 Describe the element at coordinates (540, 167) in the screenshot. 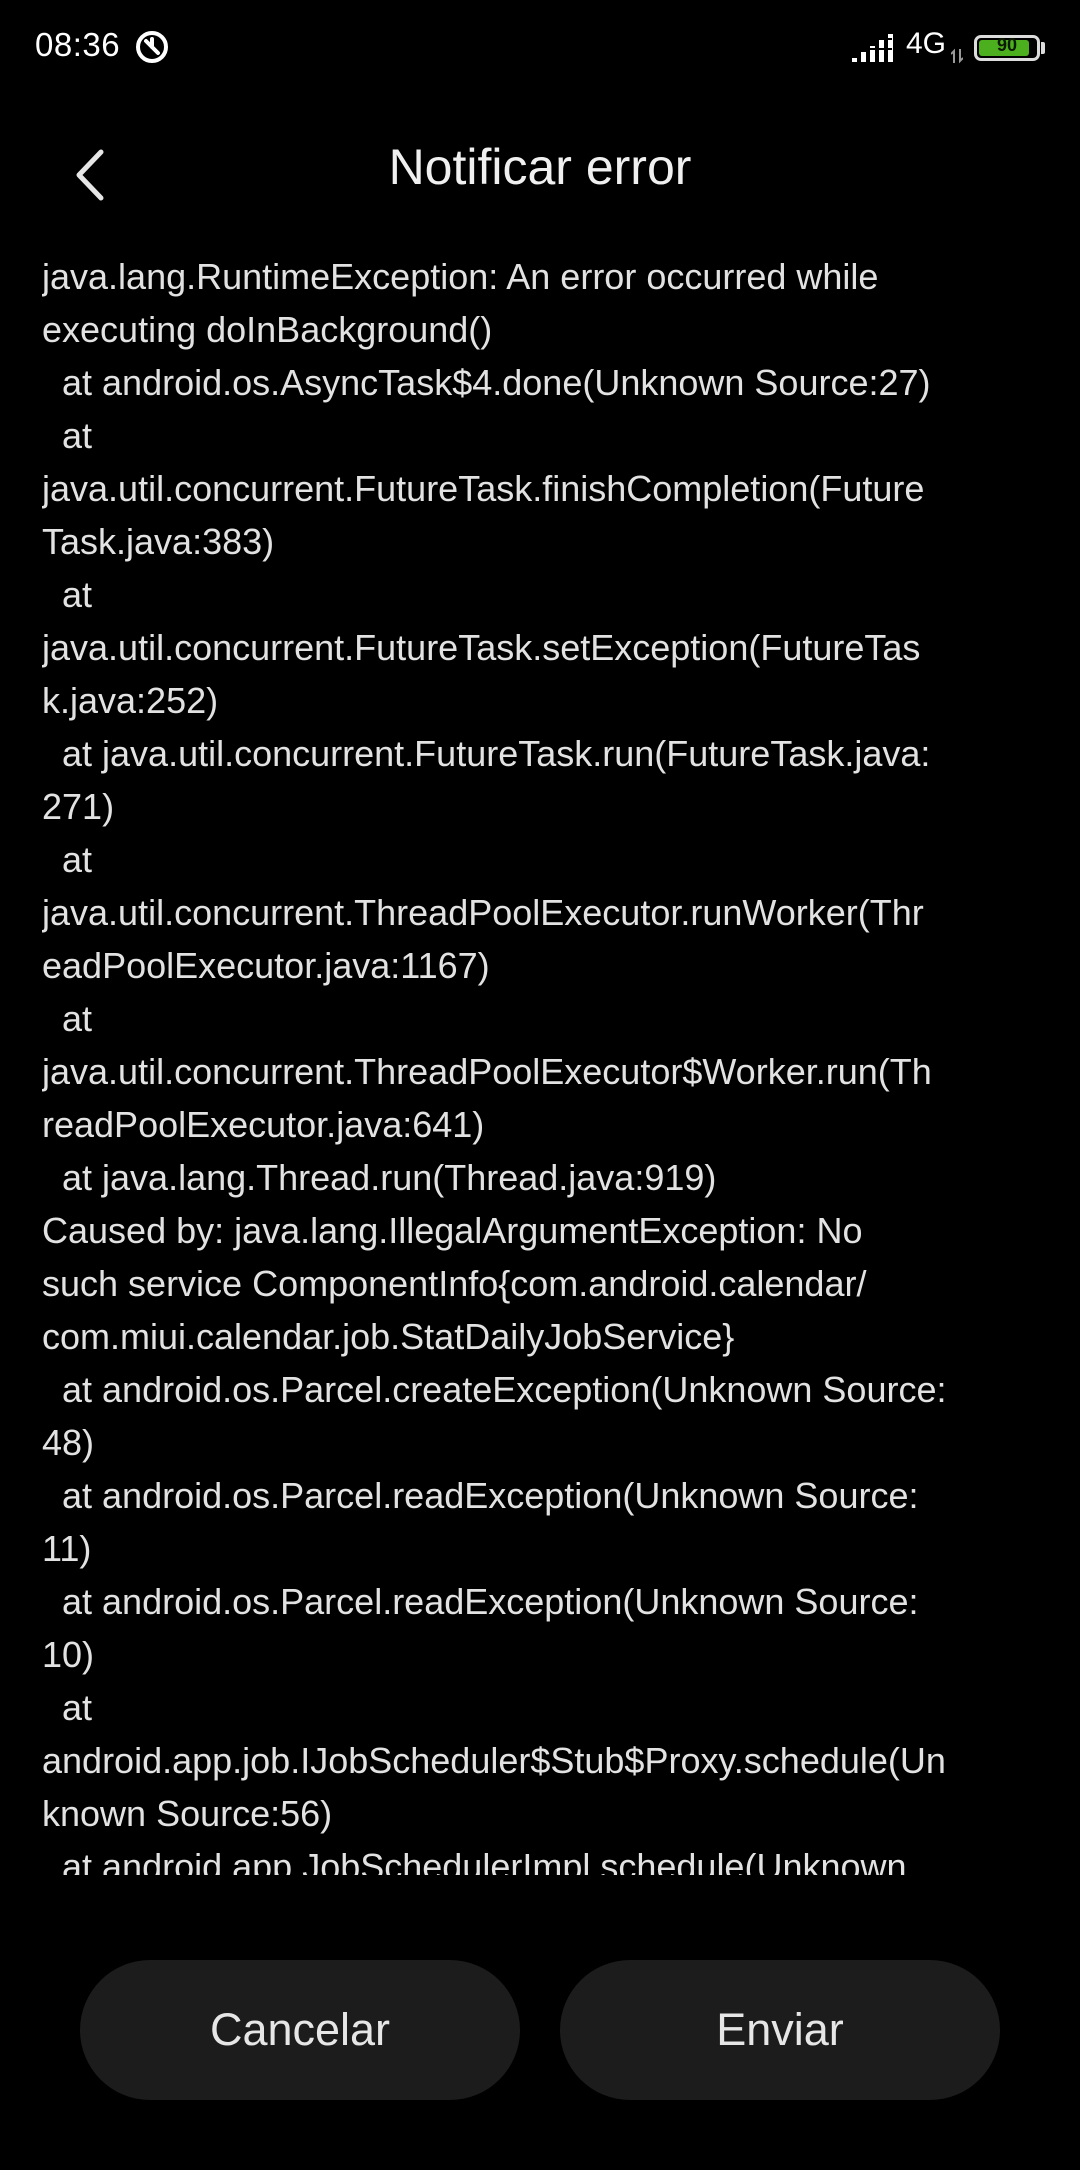

I see `page-title: Notificar error` at that location.